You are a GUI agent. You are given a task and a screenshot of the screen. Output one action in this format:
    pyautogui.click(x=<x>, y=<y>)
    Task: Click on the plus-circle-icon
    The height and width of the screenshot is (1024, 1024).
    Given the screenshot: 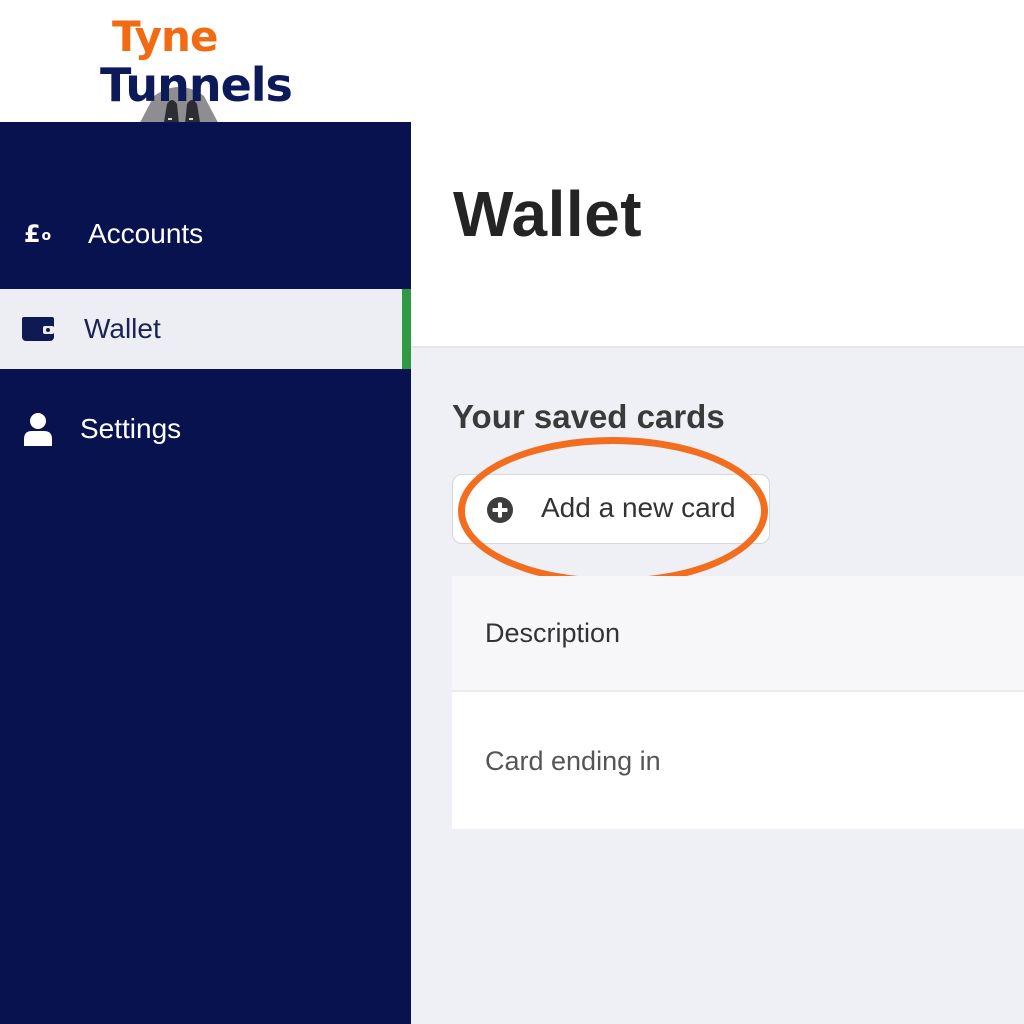 What is the action you would take?
    pyautogui.click(x=500, y=510)
    